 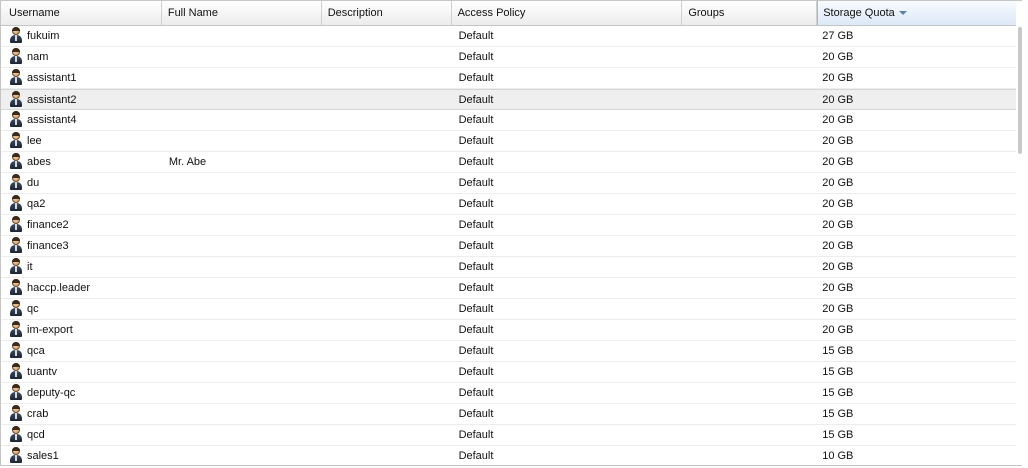 I want to click on table-row: tuantv Default 15 GB, so click(x=511, y=372).